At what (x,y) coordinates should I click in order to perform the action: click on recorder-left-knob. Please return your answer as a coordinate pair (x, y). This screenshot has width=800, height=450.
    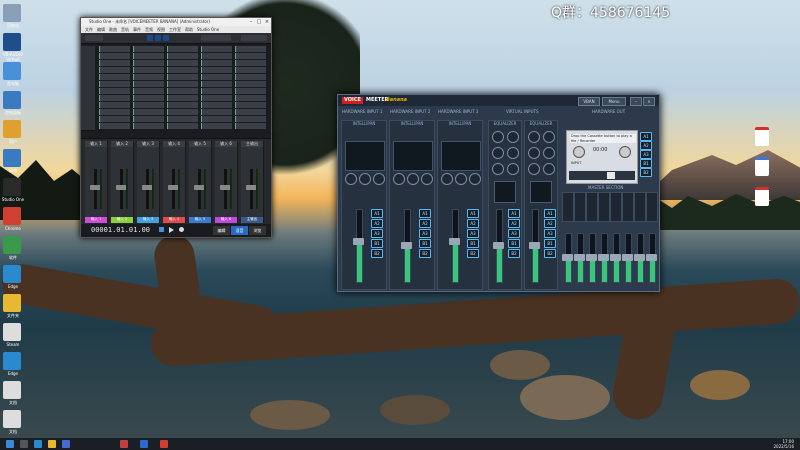
    Looking at the image, I should click on (579, 152).